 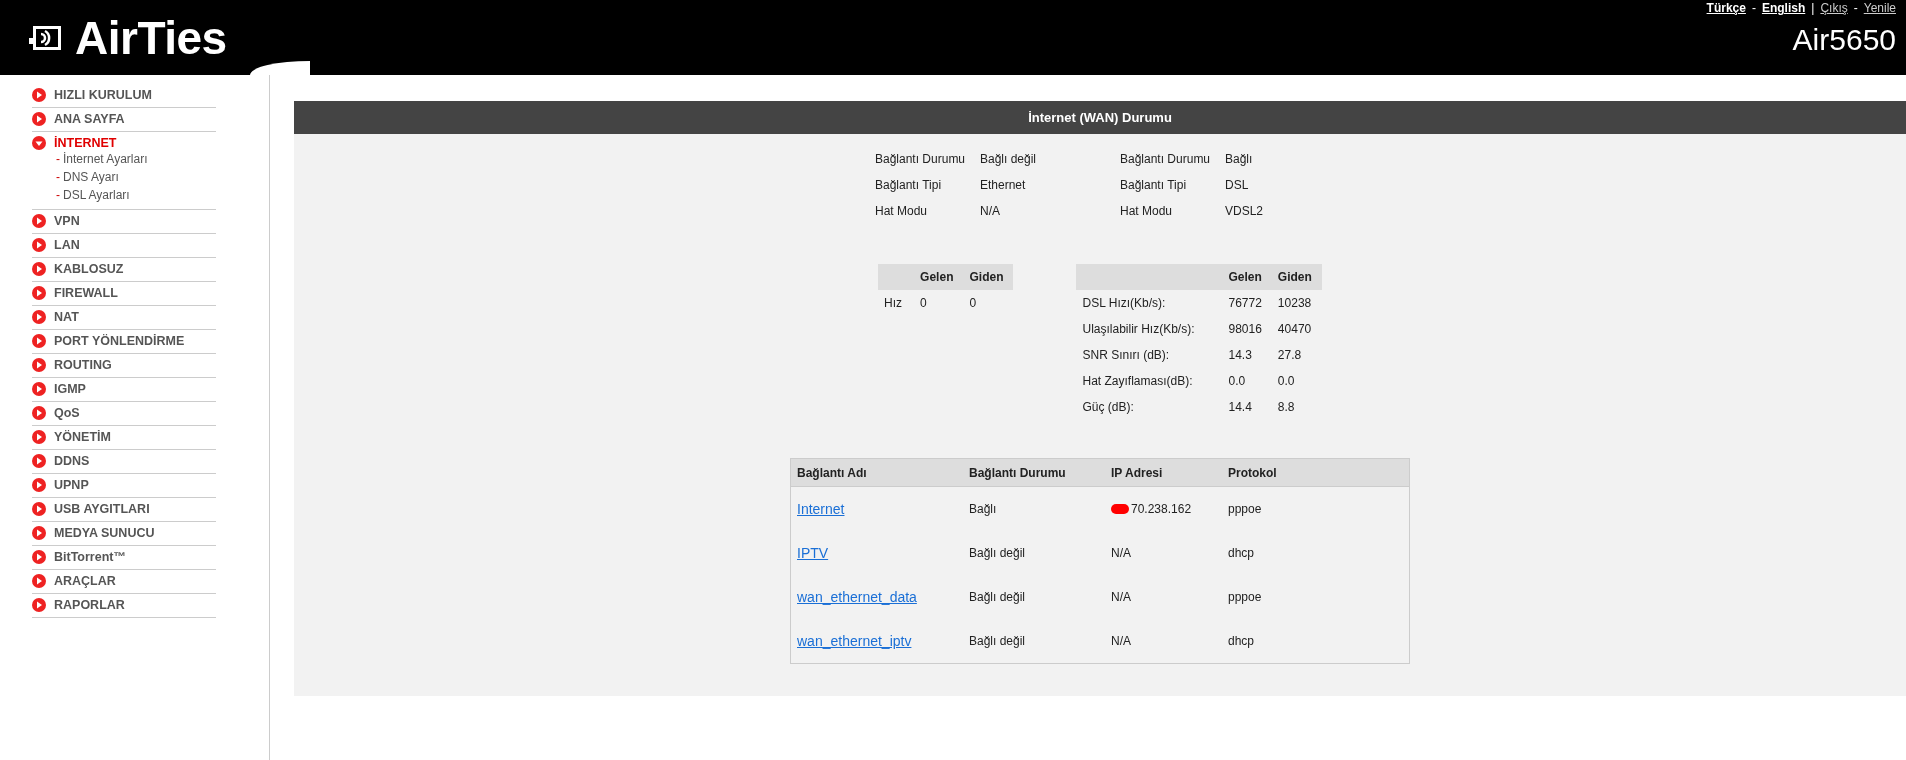 What do you see at coordinates (1245, 329) in the screenshot?
I see `table-cell-text: 98016` at bounding box center [1245, 329].